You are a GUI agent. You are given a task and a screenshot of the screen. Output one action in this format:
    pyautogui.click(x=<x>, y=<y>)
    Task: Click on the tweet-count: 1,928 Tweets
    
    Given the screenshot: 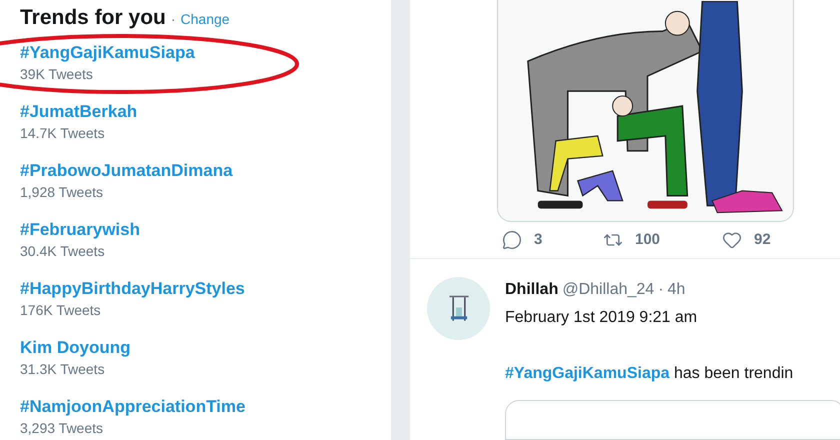 What is the action you would take?
    pyautogui.click(x=62, y=192)
    